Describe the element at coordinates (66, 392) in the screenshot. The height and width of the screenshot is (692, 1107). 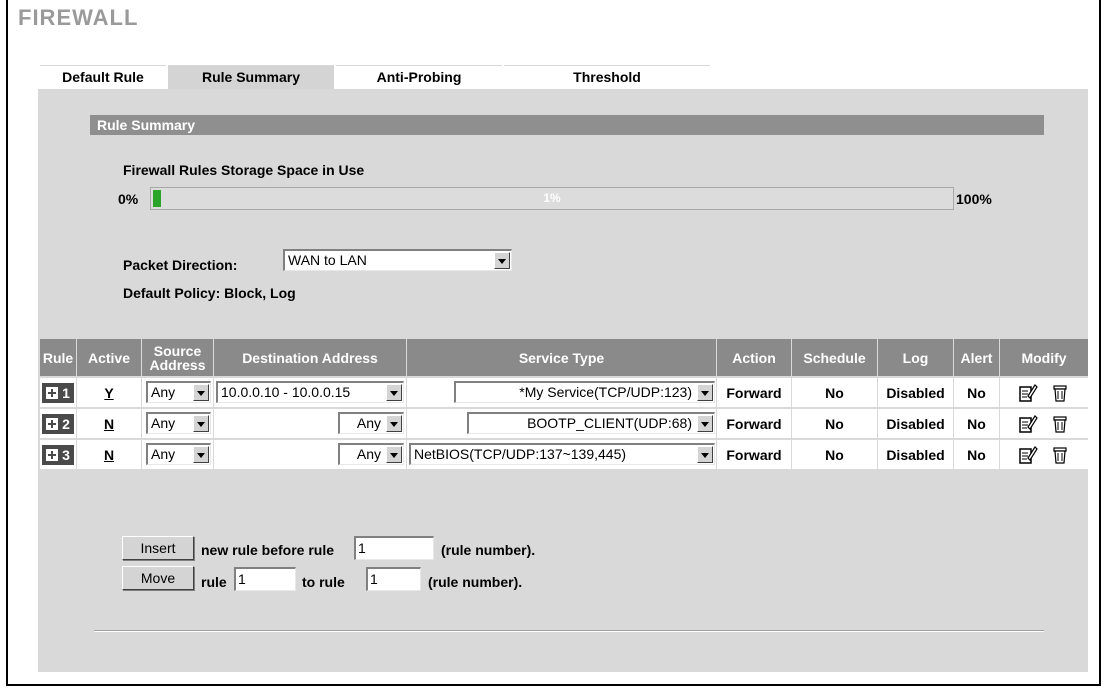
I see `rule-number: 1` at that location.